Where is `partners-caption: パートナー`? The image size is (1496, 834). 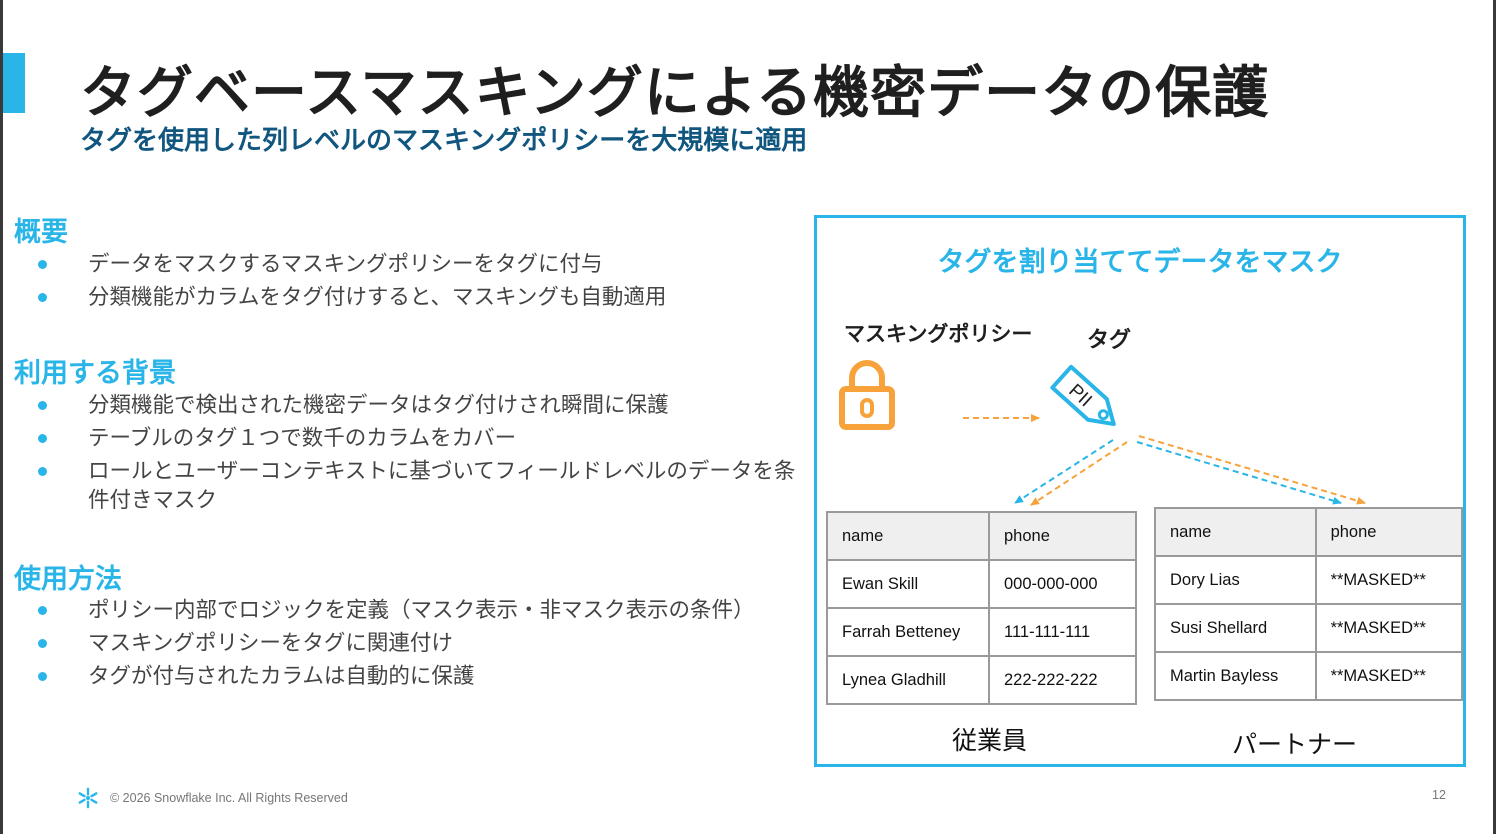
partners-caption: パートナー is located at coordinates (1295, 744).